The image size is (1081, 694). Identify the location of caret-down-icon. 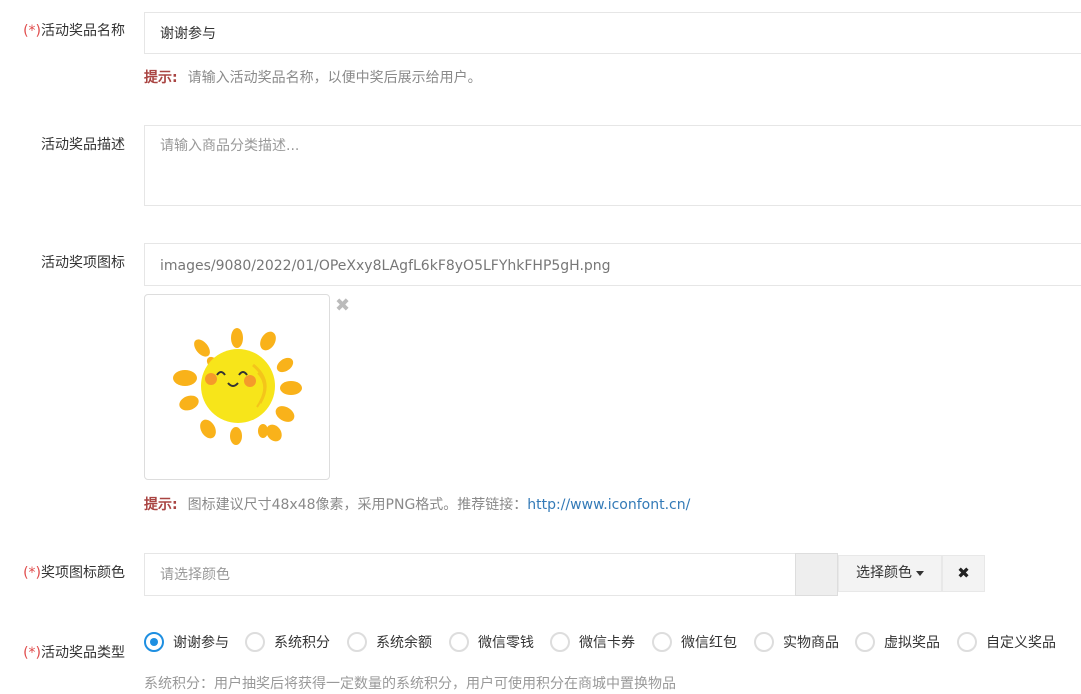
(920, 573).